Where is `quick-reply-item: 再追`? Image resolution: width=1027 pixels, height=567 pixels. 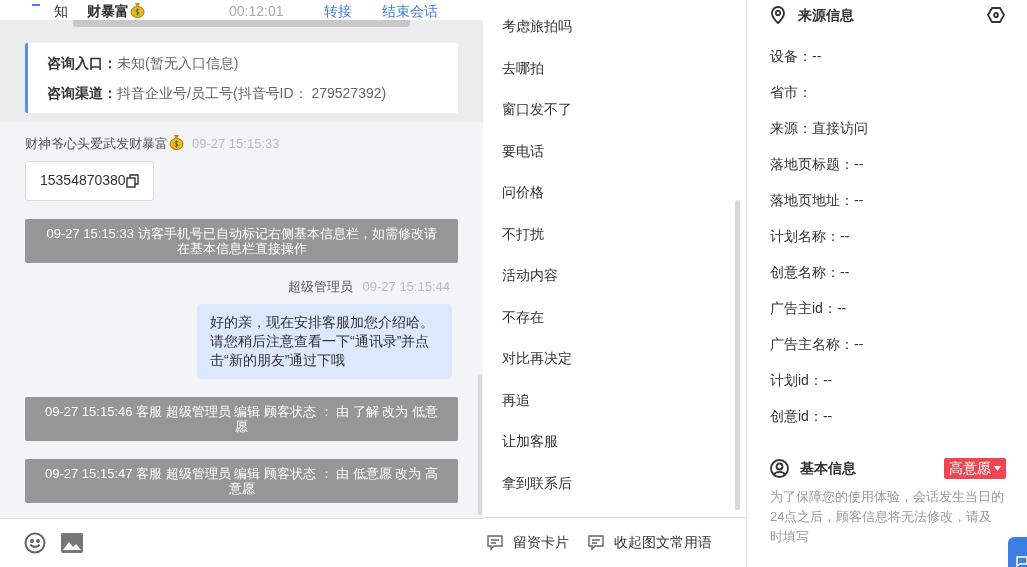
quick-reply-item: 再追 is located at coordinates (624, 400).